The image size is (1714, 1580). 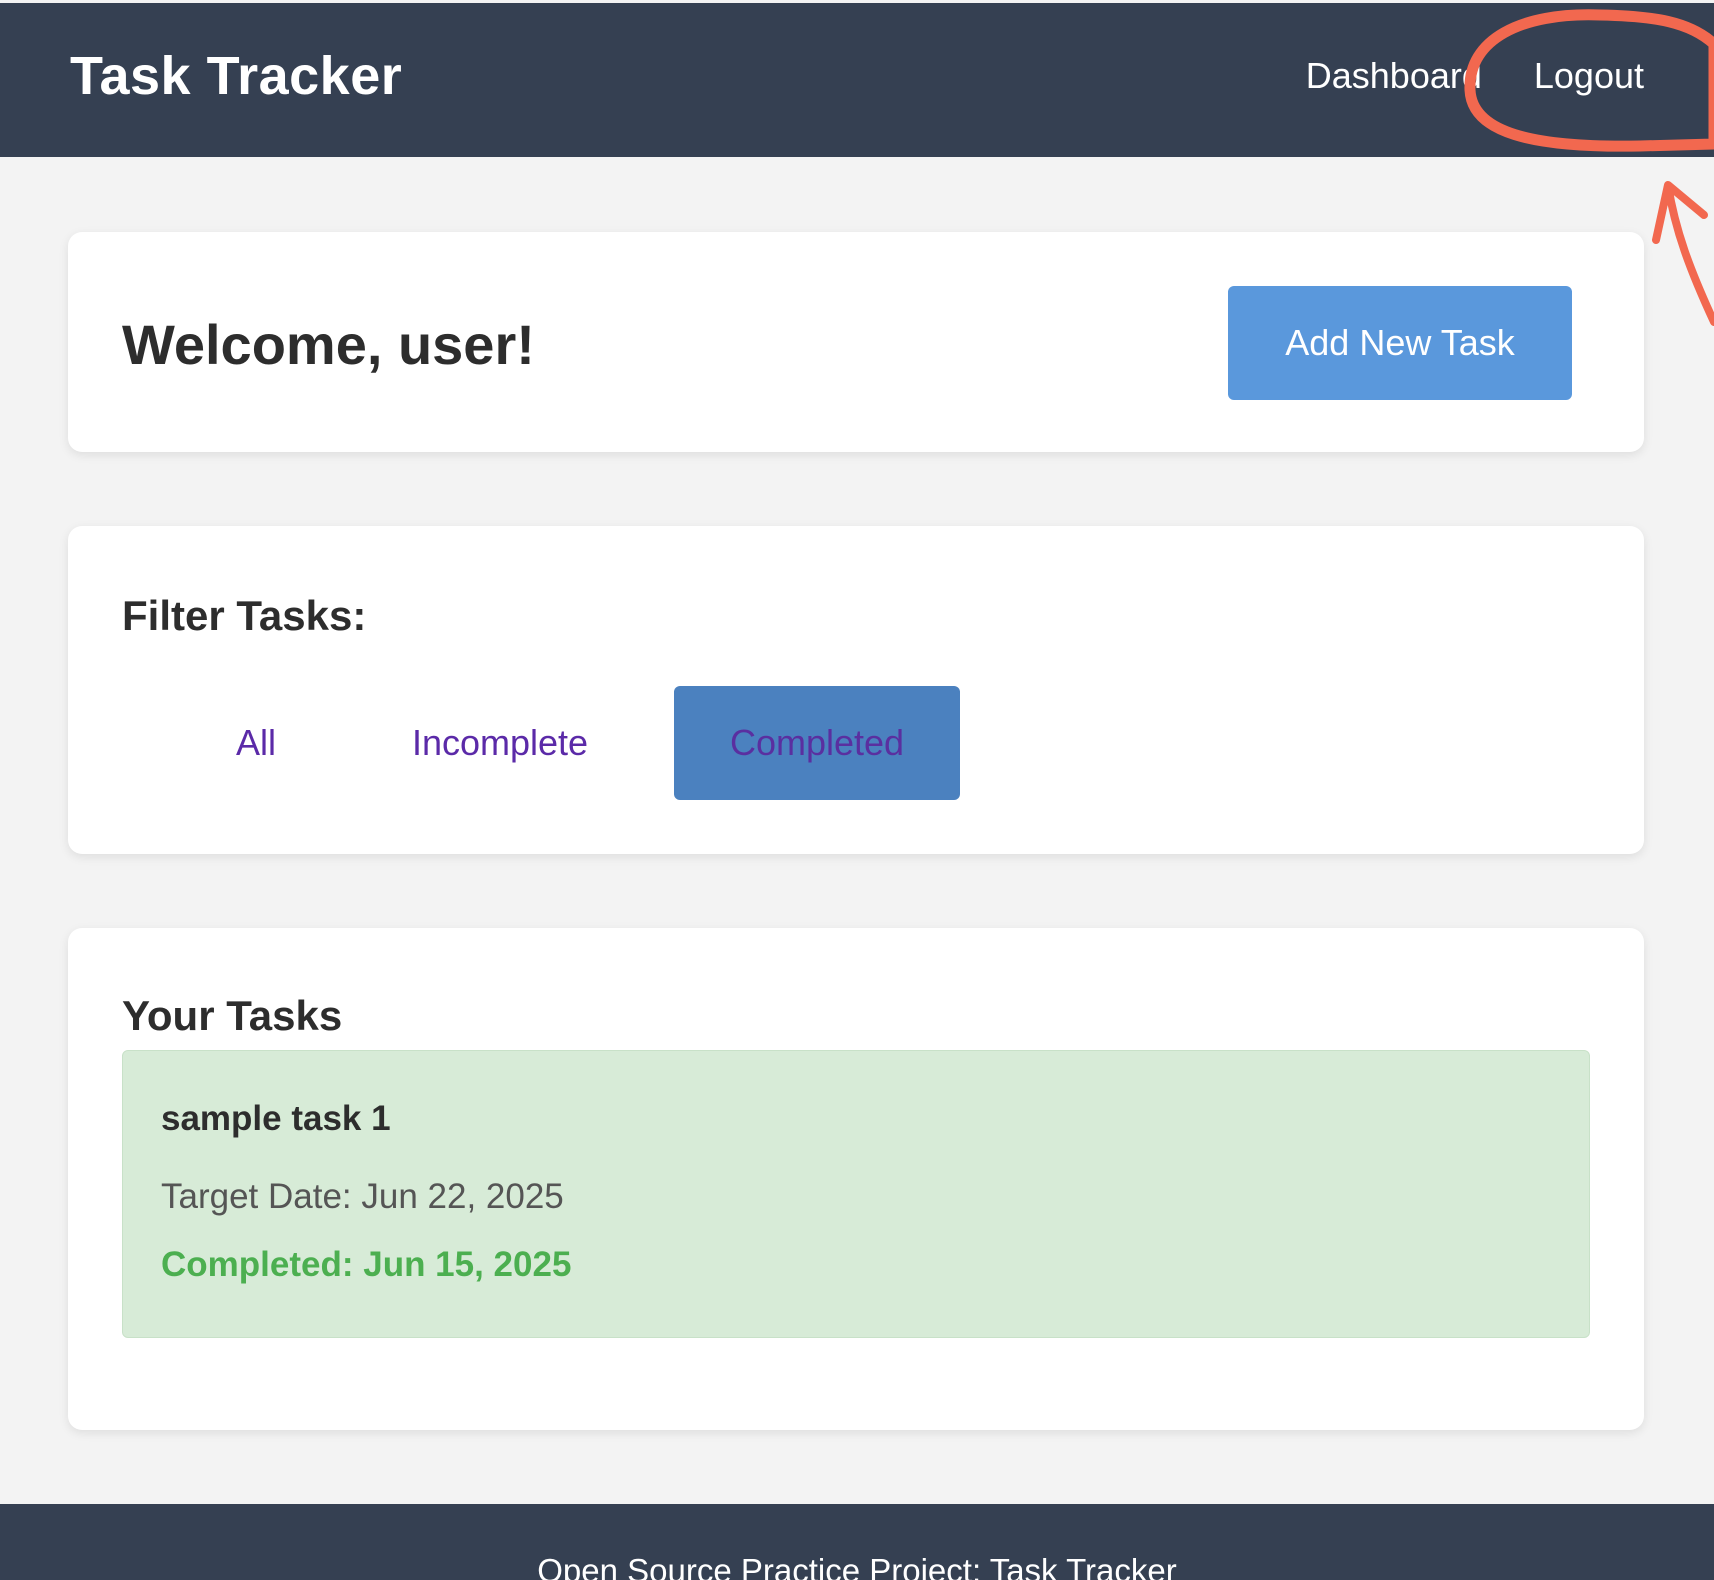 I want to click on task-target-date: Target Date: Jun 22, 2025, so click(x=362, y=1196).